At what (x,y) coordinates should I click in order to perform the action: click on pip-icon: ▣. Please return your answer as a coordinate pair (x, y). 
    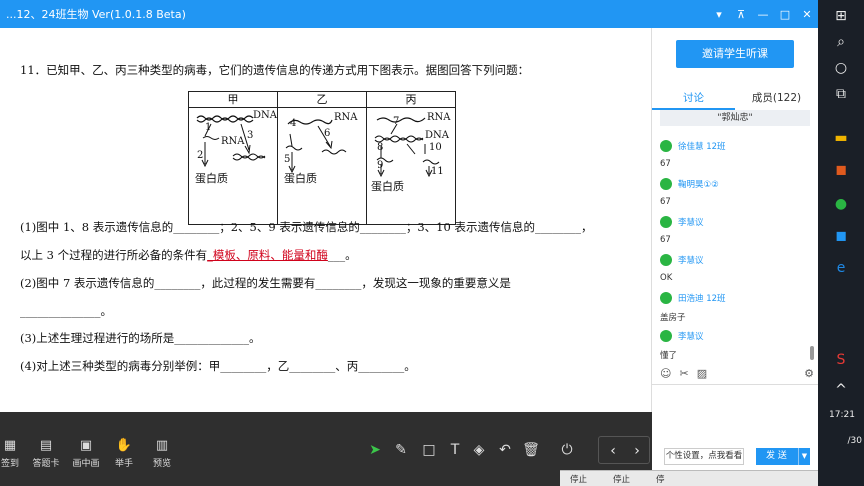
    Looking at the image, I should click on (86, 445).